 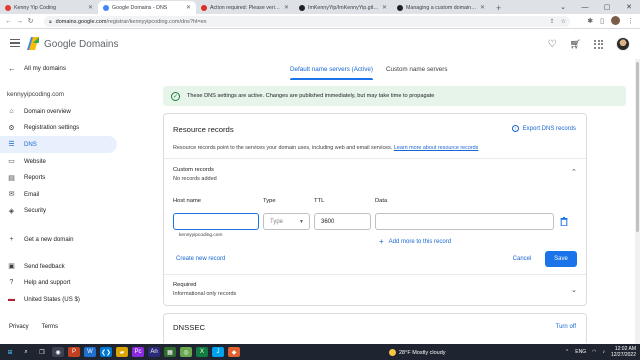 What do you see at coordinates (58, 352) in the screenshot?
I see `chrome-app-icon: ◉` at bounding box center [58, 352].